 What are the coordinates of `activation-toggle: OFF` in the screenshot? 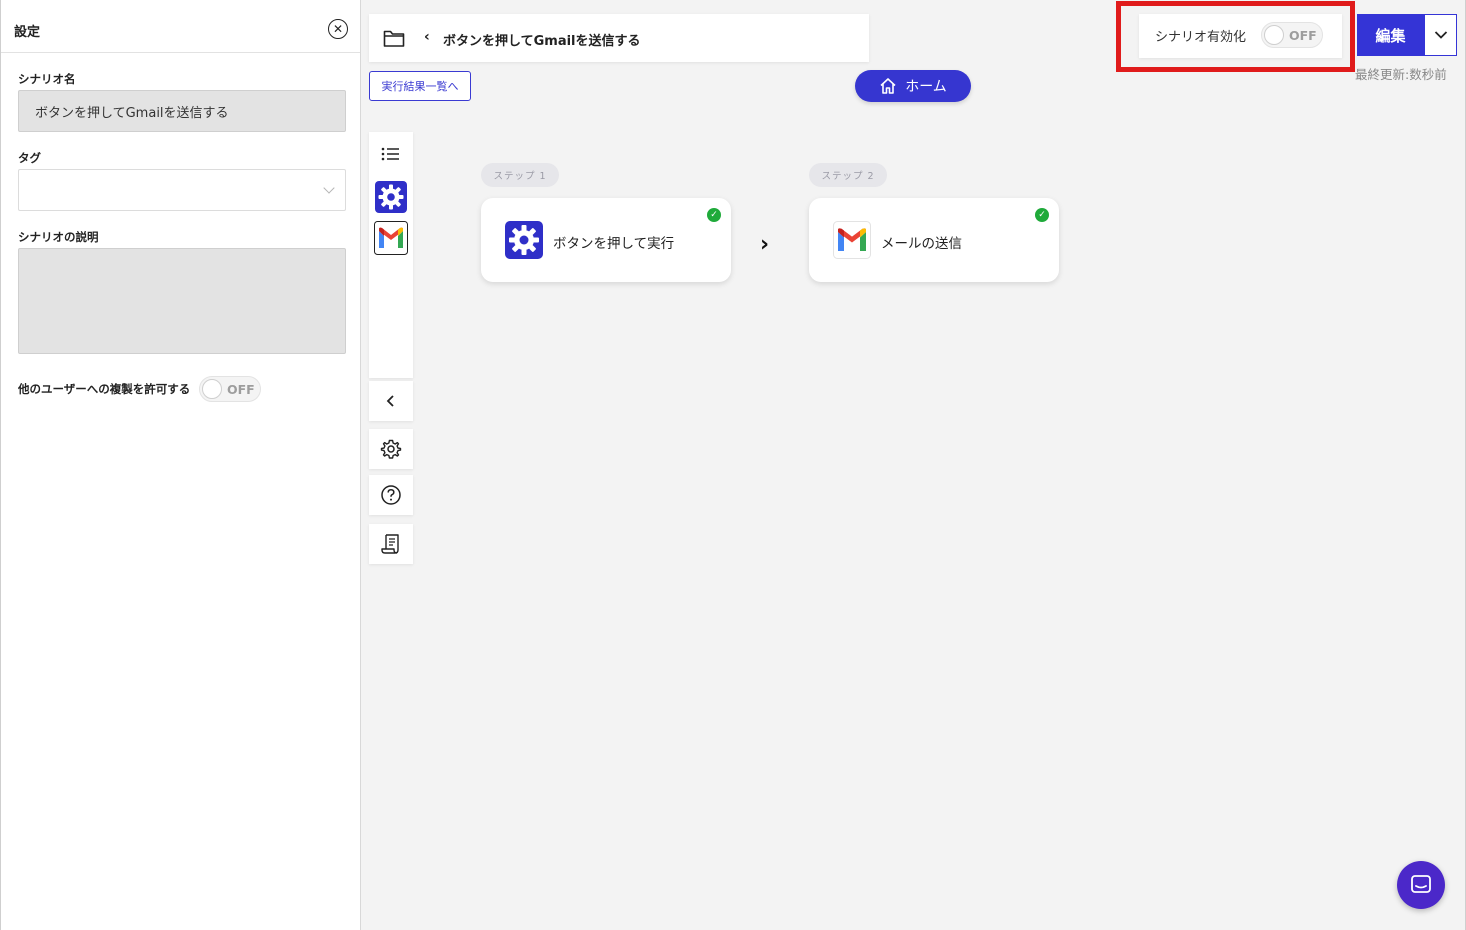 It's located at (1292, 35).